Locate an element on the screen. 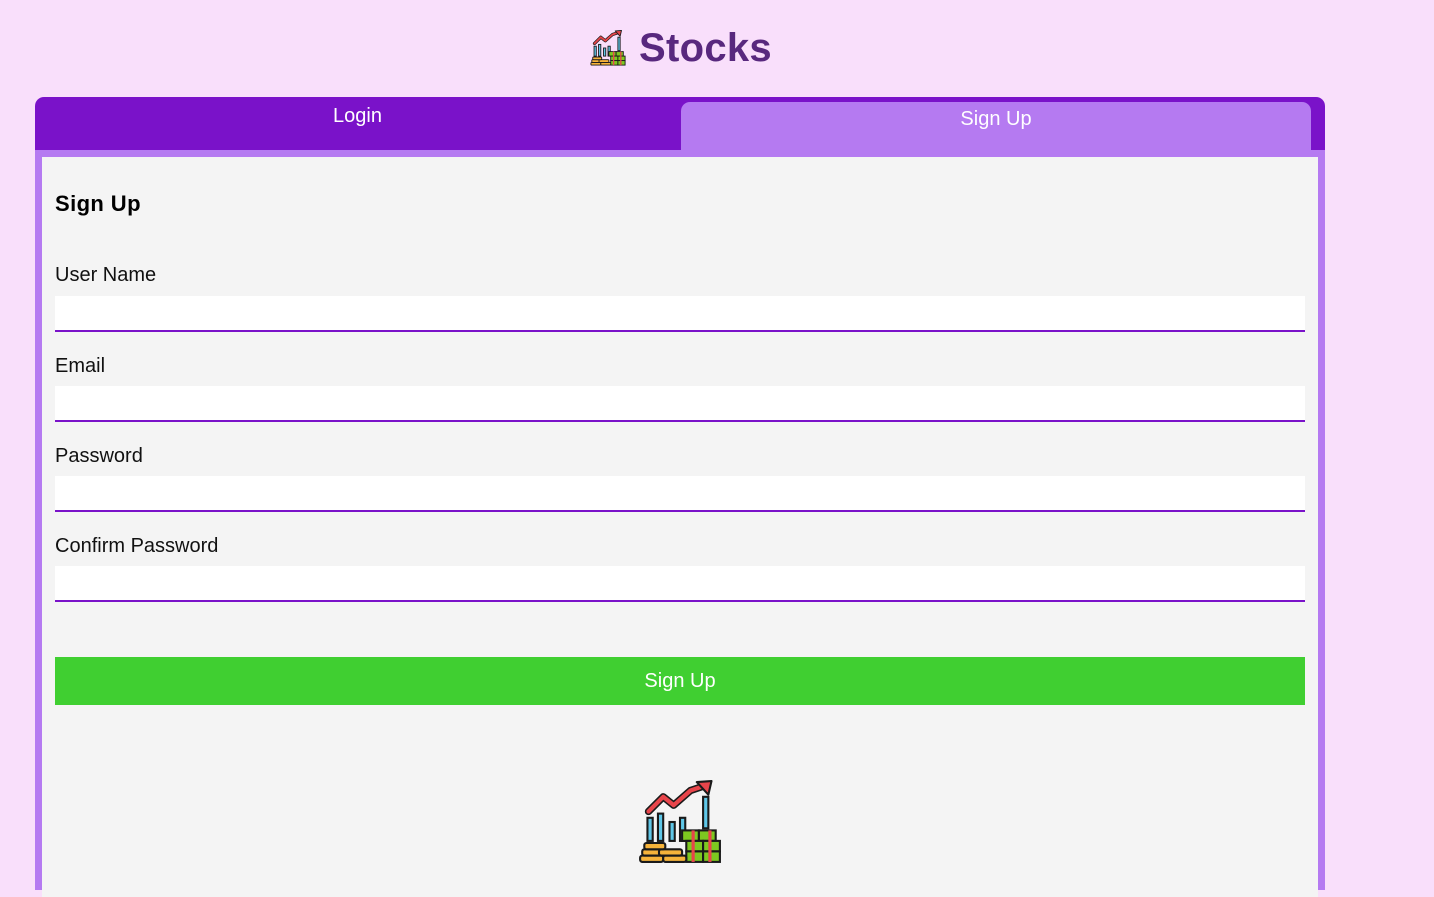 This screenshot has height=897, width=1434. user-name-label: User Name is located at coordinates (106, 275).